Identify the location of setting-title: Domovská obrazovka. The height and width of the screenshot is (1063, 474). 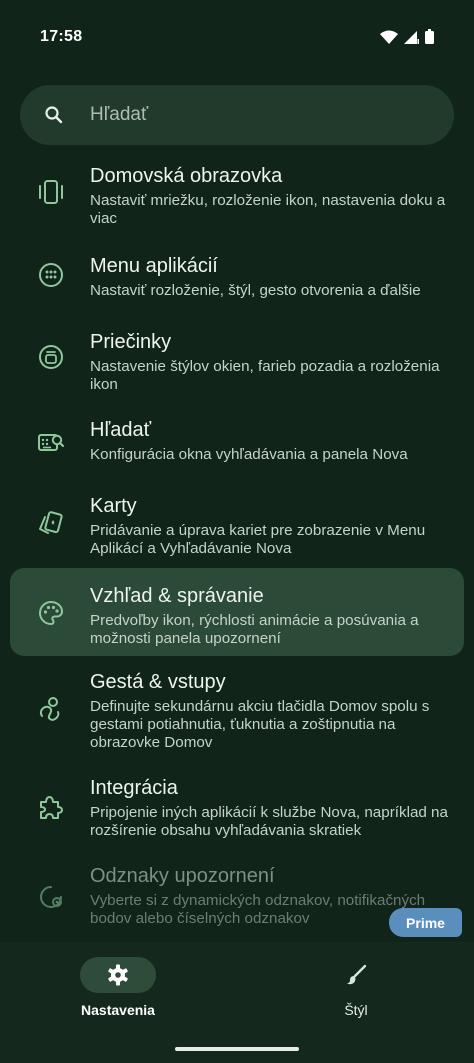
(186, 176).